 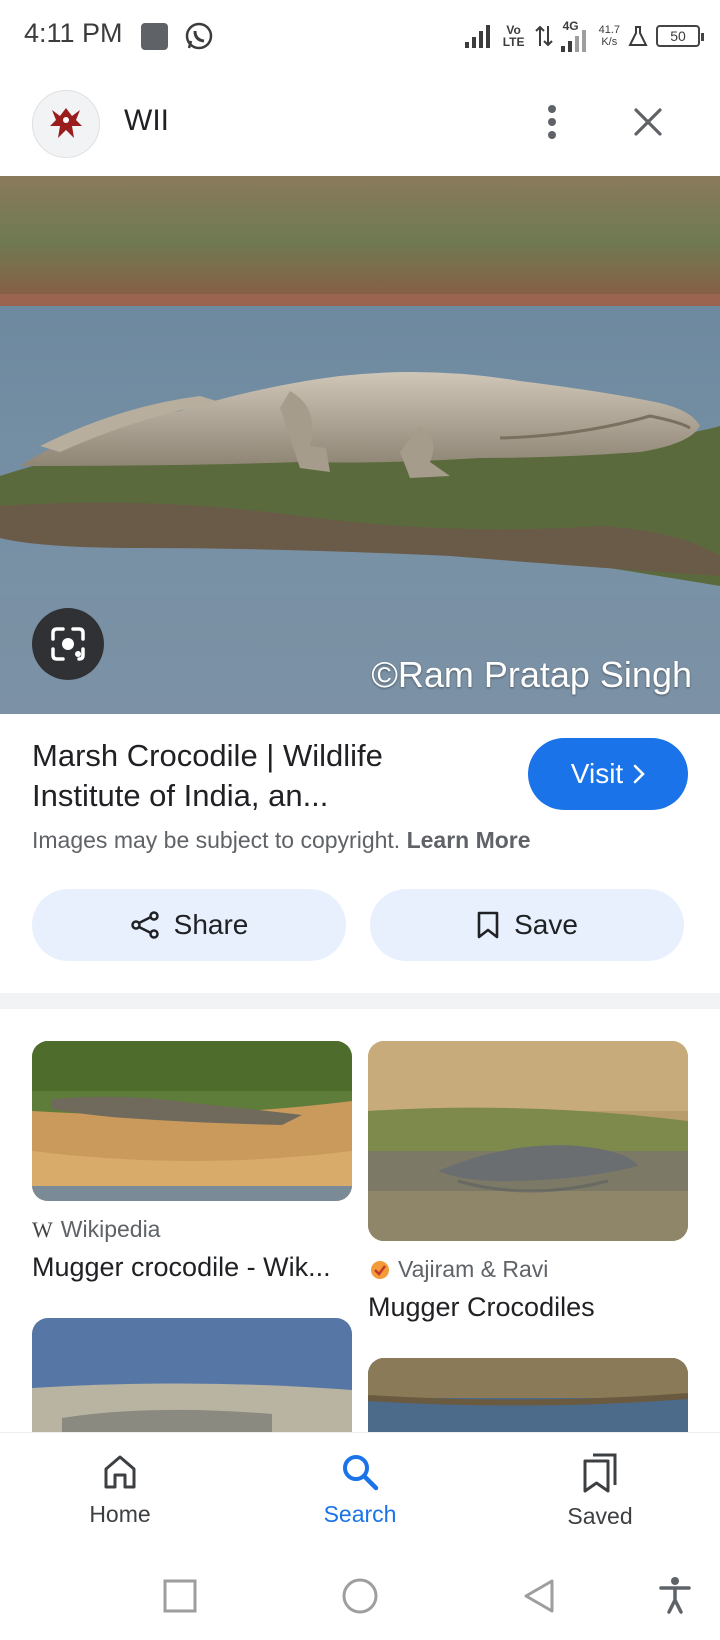 I want to click on more-options-button, so click(x=552, y=122).